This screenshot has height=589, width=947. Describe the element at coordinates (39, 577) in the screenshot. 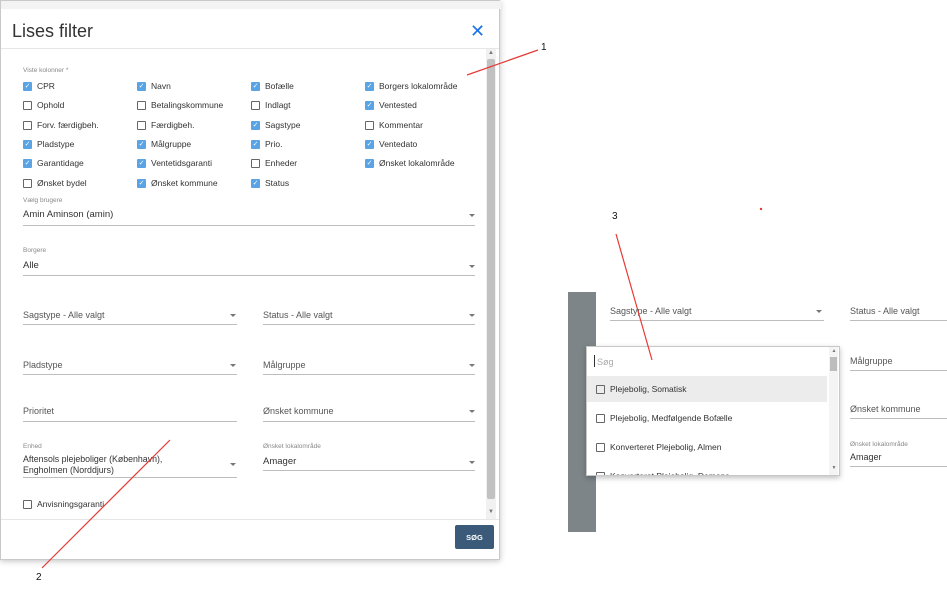

I see `annotation-label-2: 2` at that location.